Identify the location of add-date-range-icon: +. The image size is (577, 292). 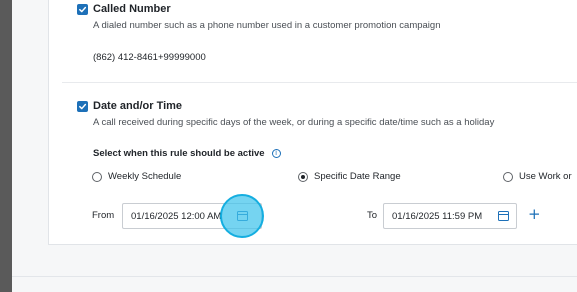
(534, 214).